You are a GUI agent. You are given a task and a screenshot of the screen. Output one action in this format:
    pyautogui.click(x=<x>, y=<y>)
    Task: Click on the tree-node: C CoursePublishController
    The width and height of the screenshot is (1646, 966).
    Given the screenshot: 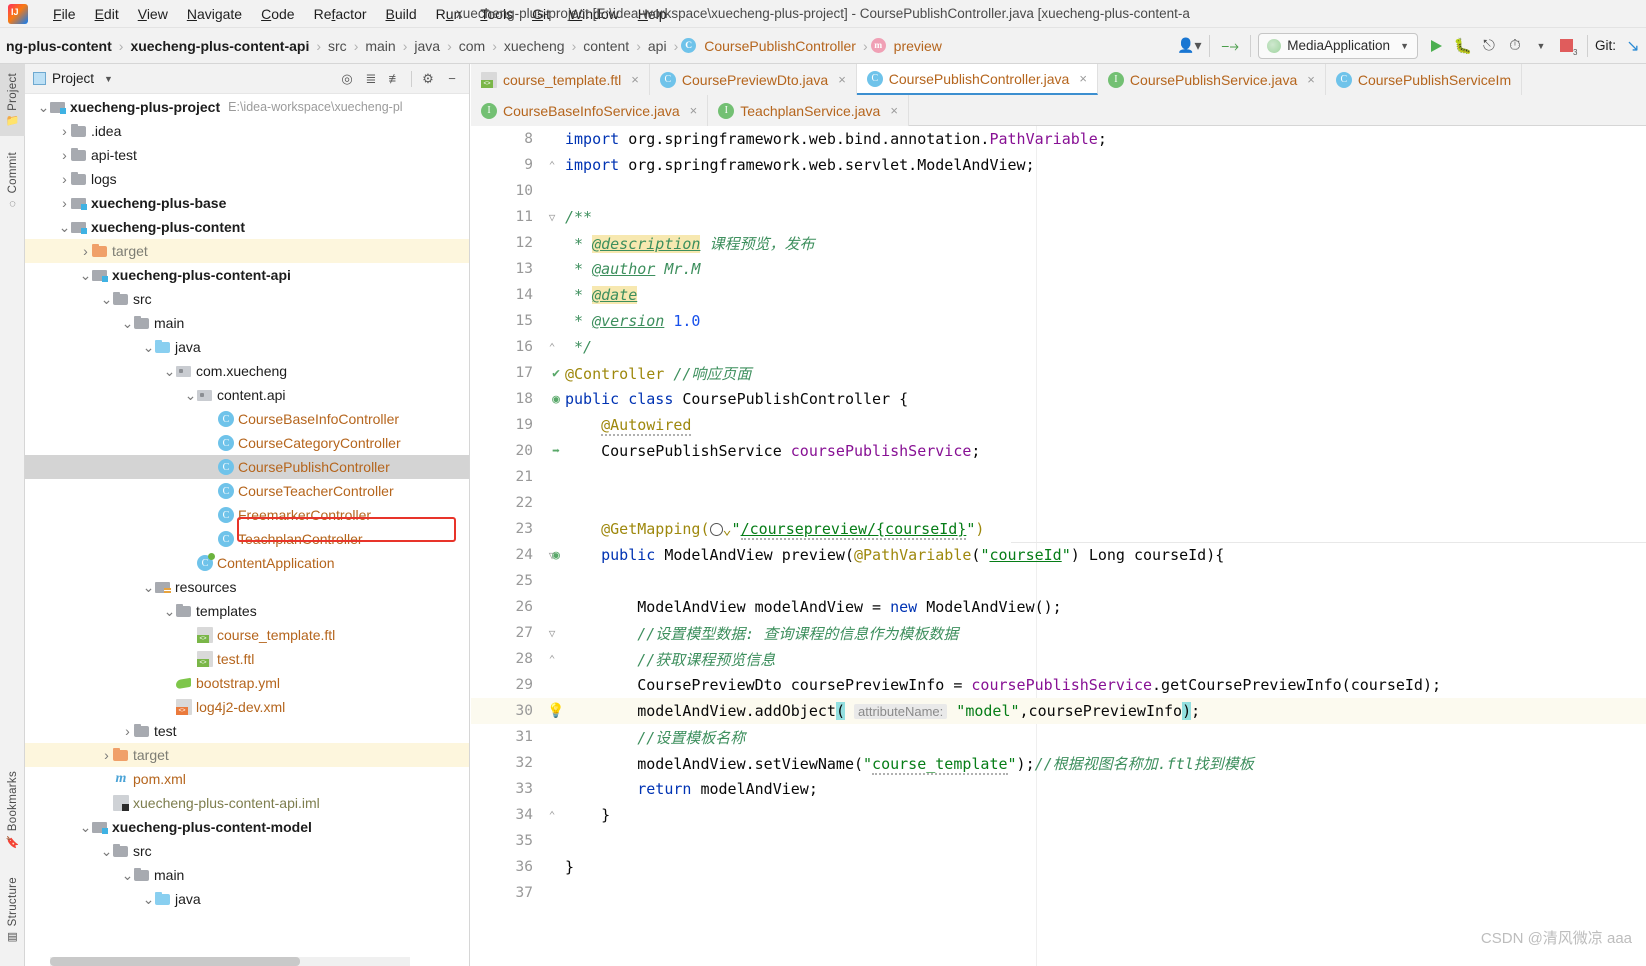 What is the action you would take?
    pyautogui.click(x=247, y=467)
    